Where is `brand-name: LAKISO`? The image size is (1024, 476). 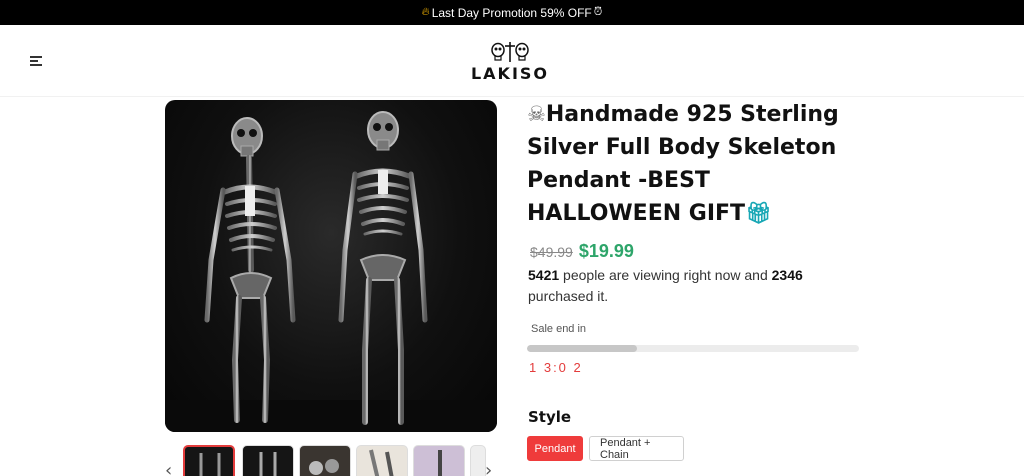 brand-name: LAKISO is located at coordinates (510, 73).